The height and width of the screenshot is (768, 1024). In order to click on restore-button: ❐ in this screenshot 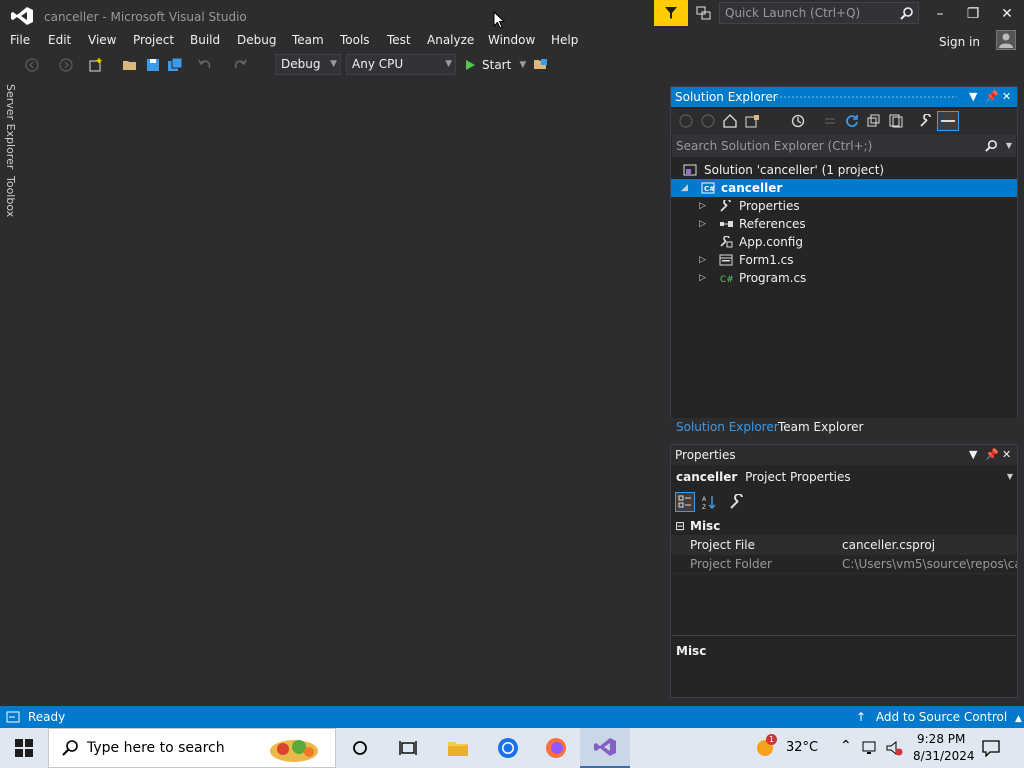, I will do `click(973, 14)`.